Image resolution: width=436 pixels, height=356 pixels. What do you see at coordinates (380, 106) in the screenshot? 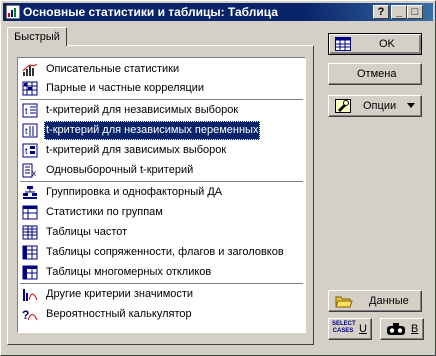
I see `options-label: Опции` at bounding box center [380, 106].